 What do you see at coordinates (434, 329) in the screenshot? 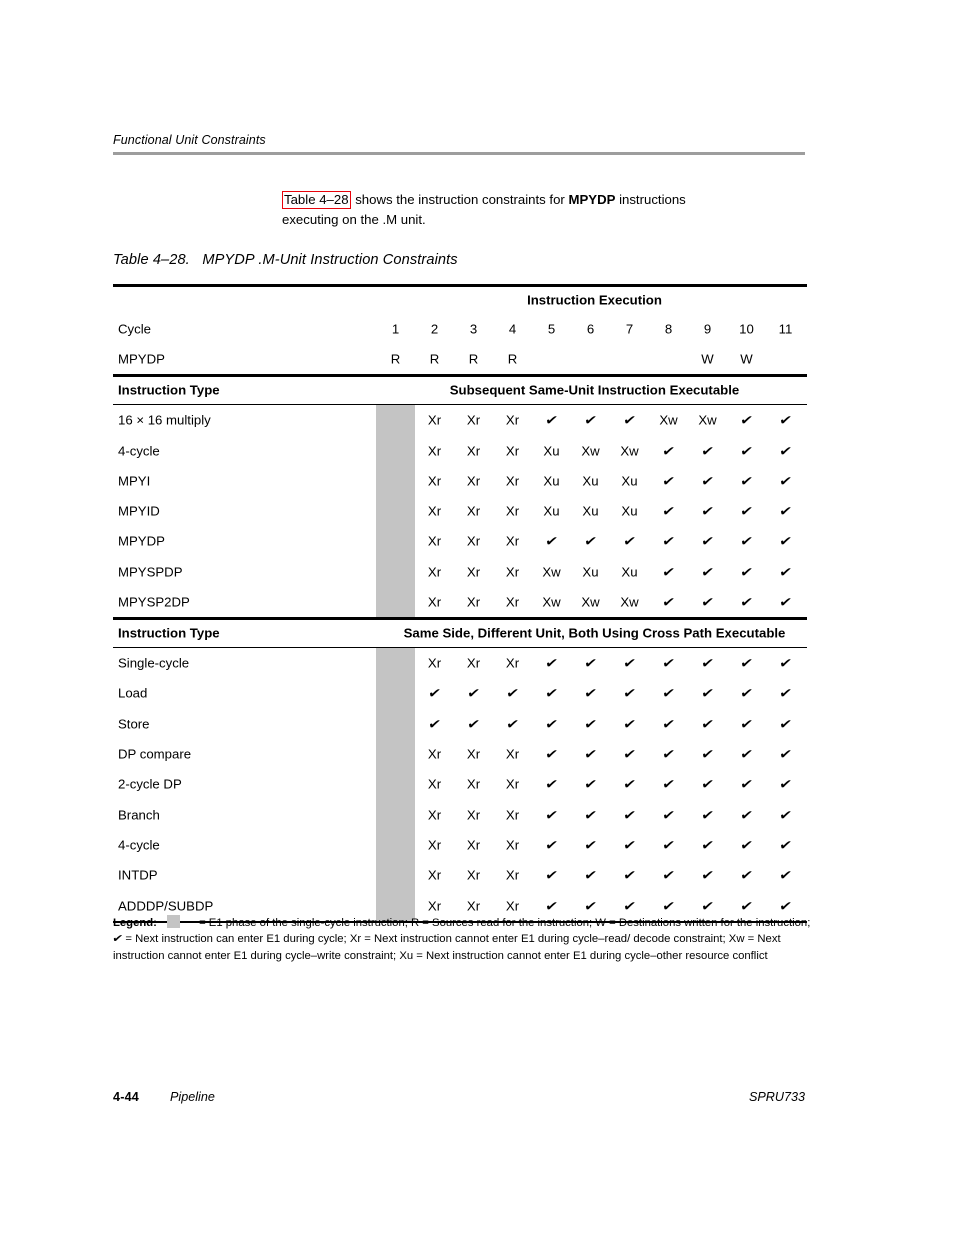
I see `cycle-number-2: 2` at bounding box center [434, 329].